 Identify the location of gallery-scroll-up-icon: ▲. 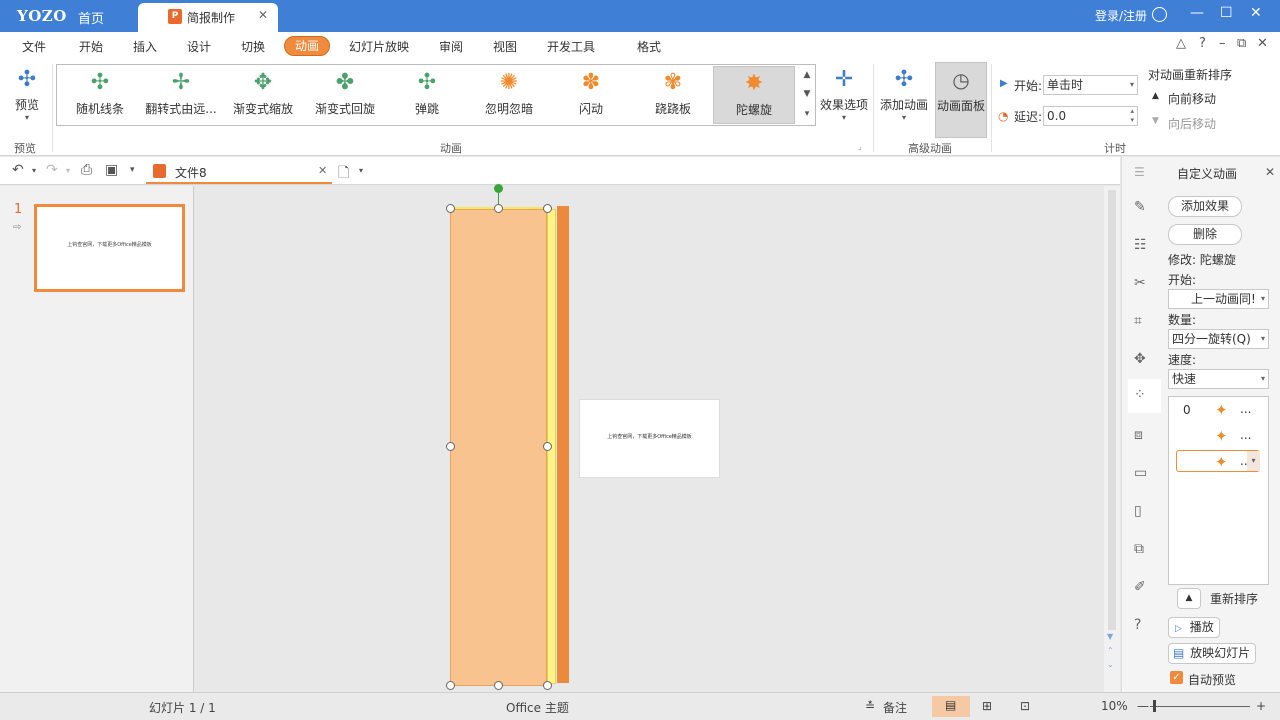
(807, 75).